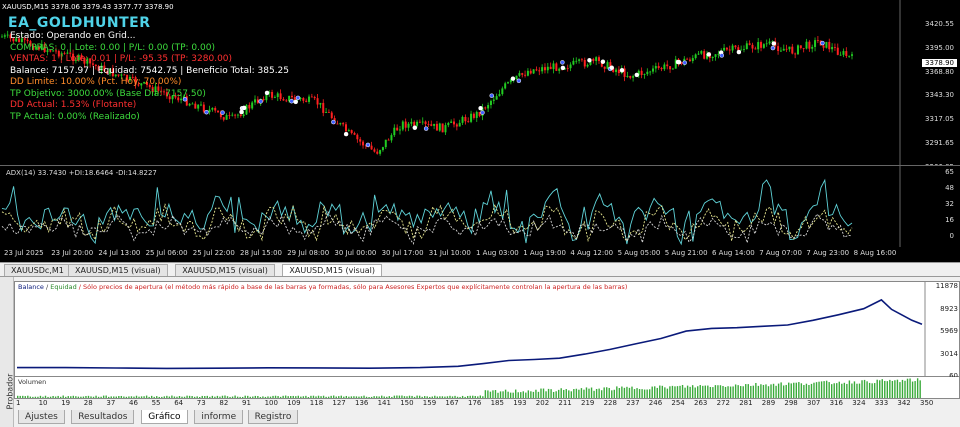  I want to click on adx-axis-label: 48, so click(949, 188).